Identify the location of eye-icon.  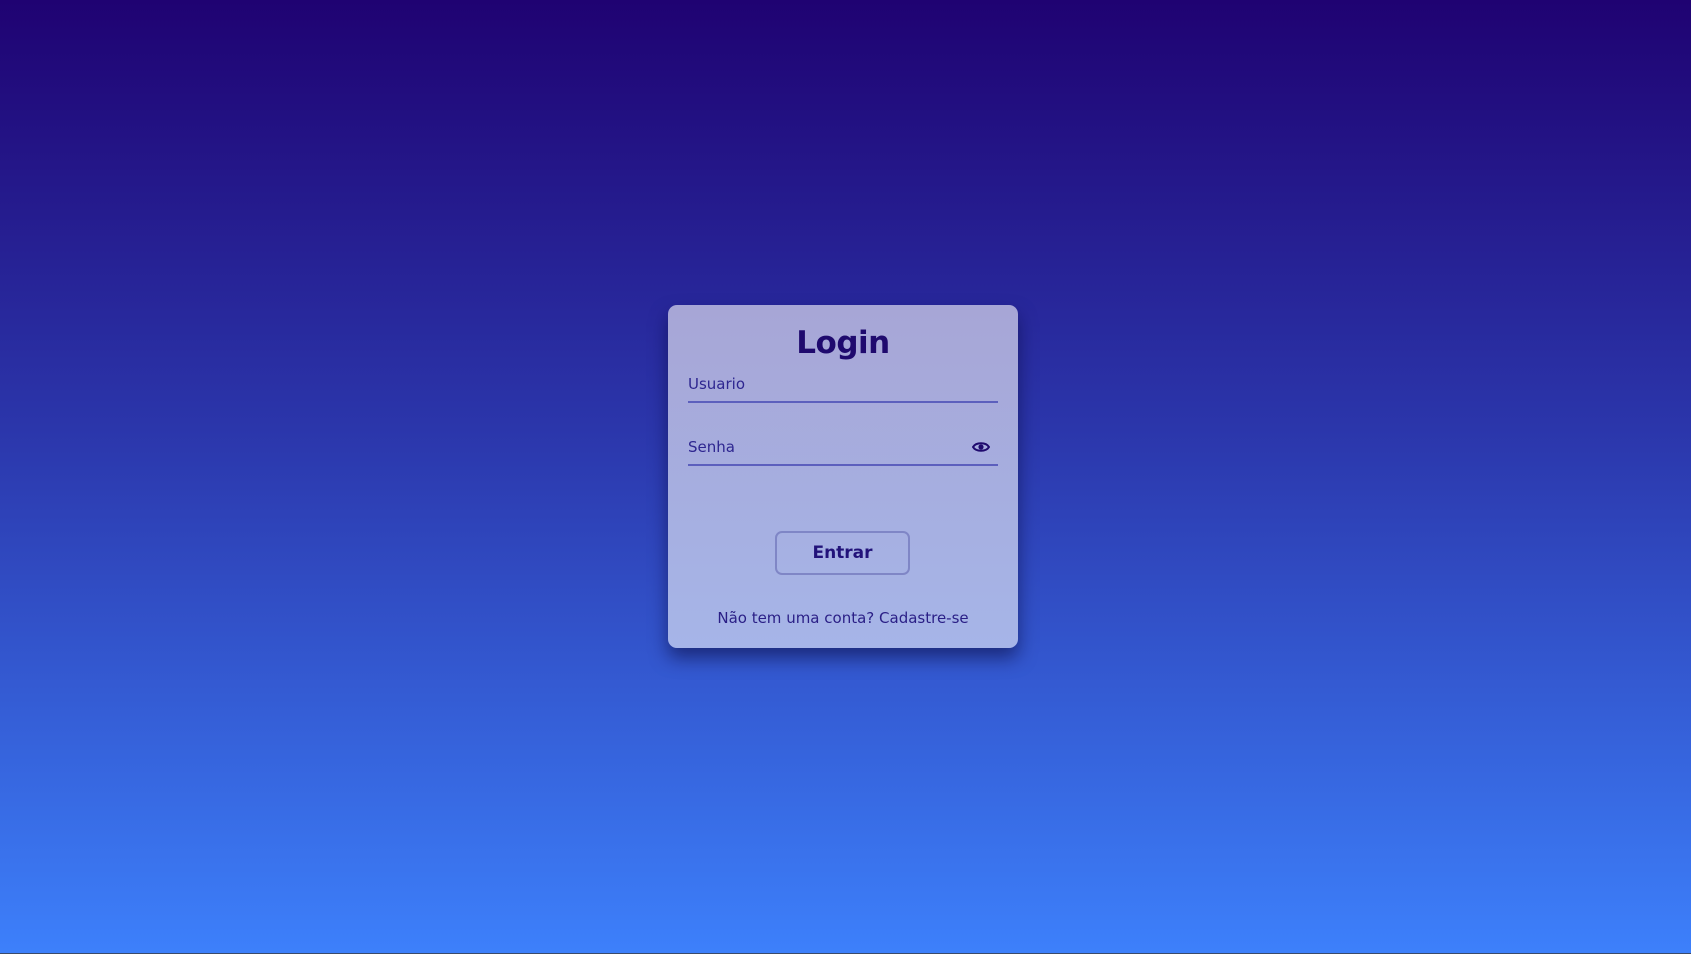
(981, 447).